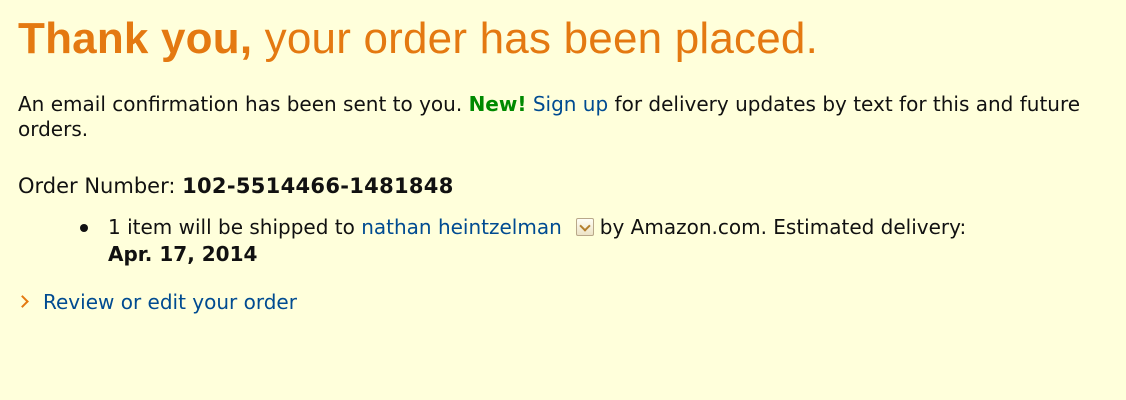 This screenshot has height=400, width=1126. I want to click on sign-up-link: Sign up, so click(570, 104).